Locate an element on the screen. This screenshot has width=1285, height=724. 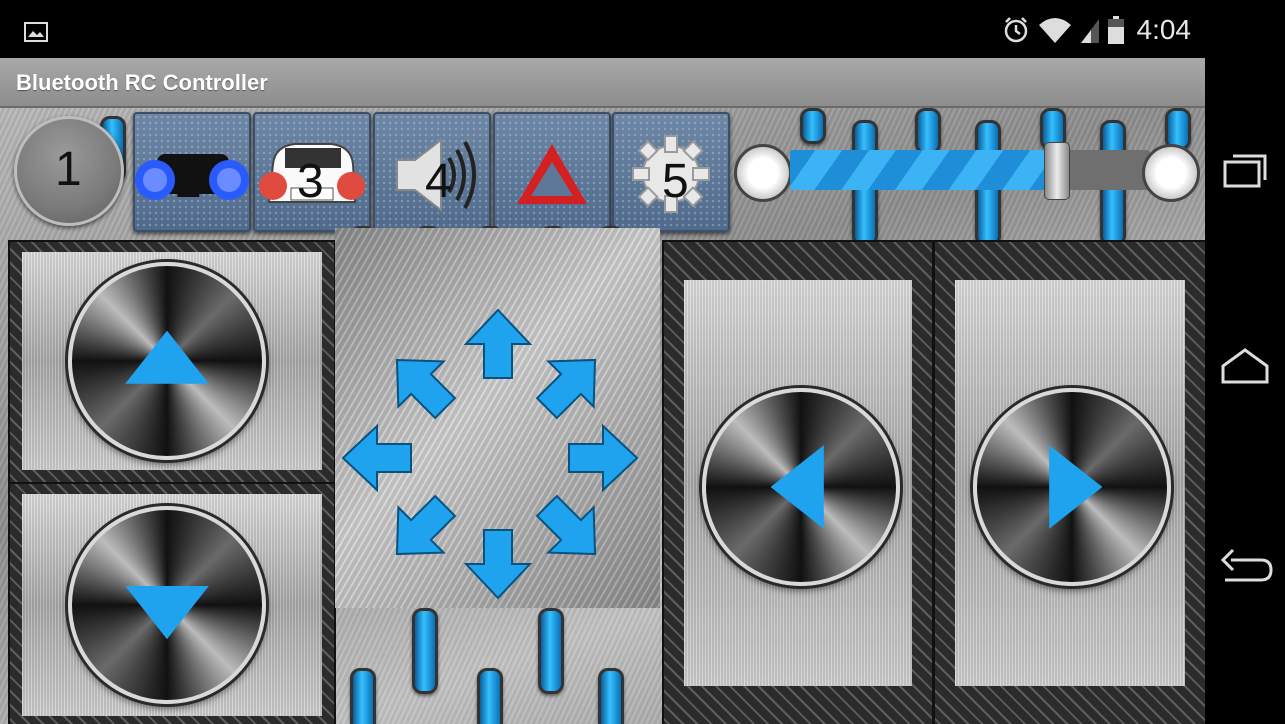
front-lights-toggle: 1 is located at coordinates (69, 171).